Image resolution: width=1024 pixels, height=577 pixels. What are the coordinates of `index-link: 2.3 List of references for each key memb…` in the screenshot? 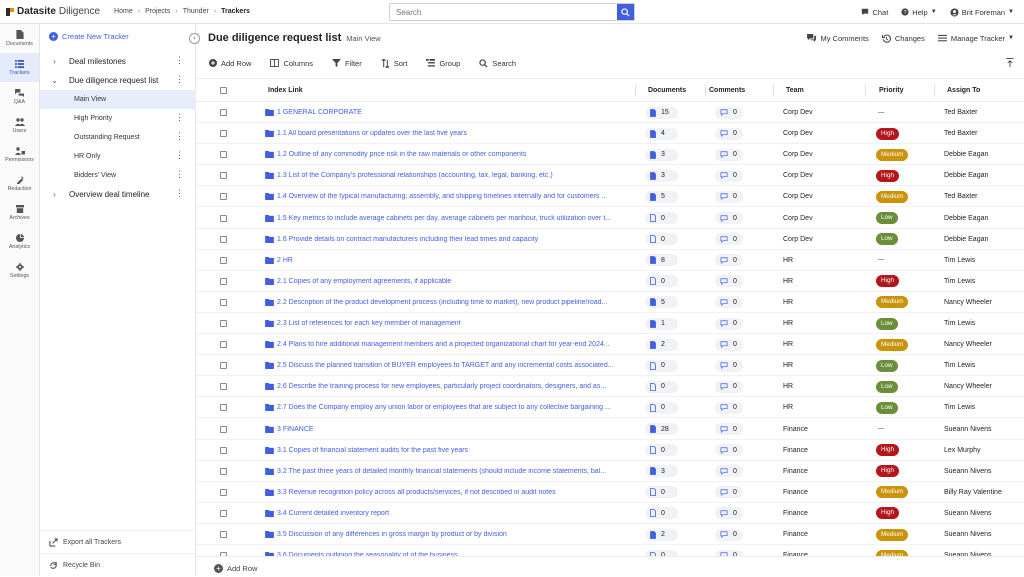 It's located at (447, 323).